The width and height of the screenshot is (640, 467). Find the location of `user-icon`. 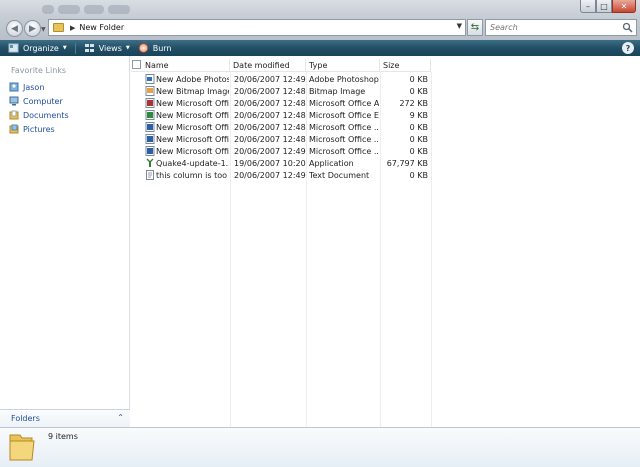

user-icon is located at coordinates (14, 87).